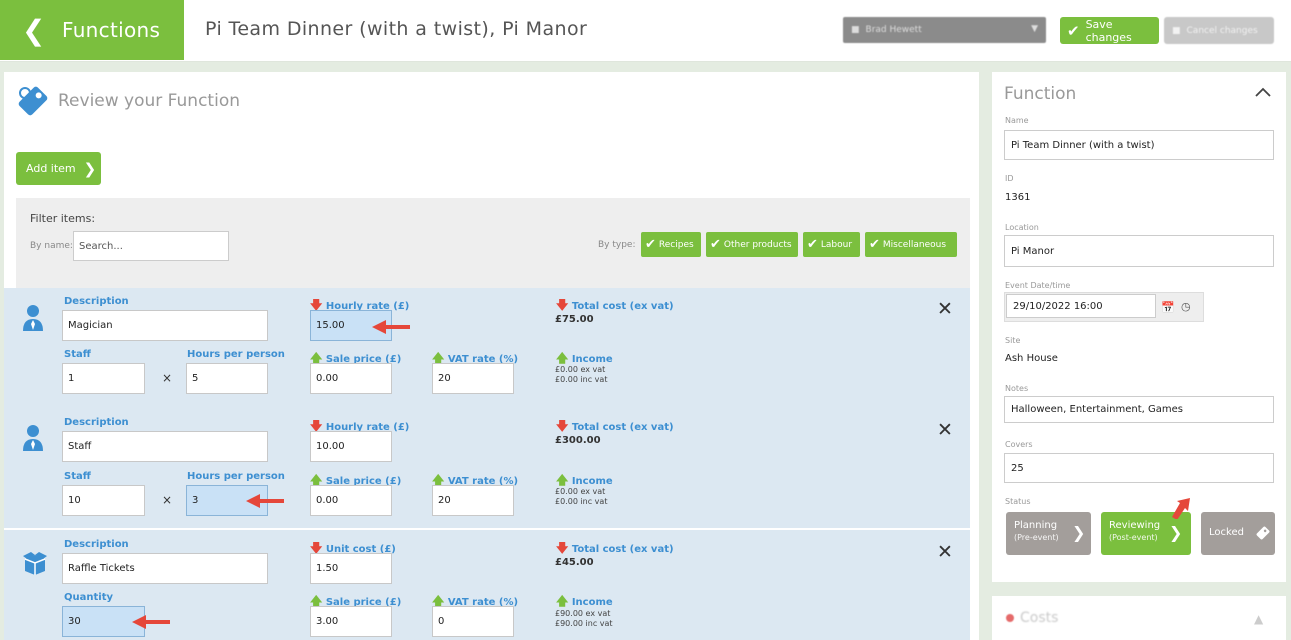 This screenshot has width=1291, height=640. What do you see at coordinates (351, 621) in the screenshot?
I see `sale-price-input: 3.00` at bounding box center [351, 621].